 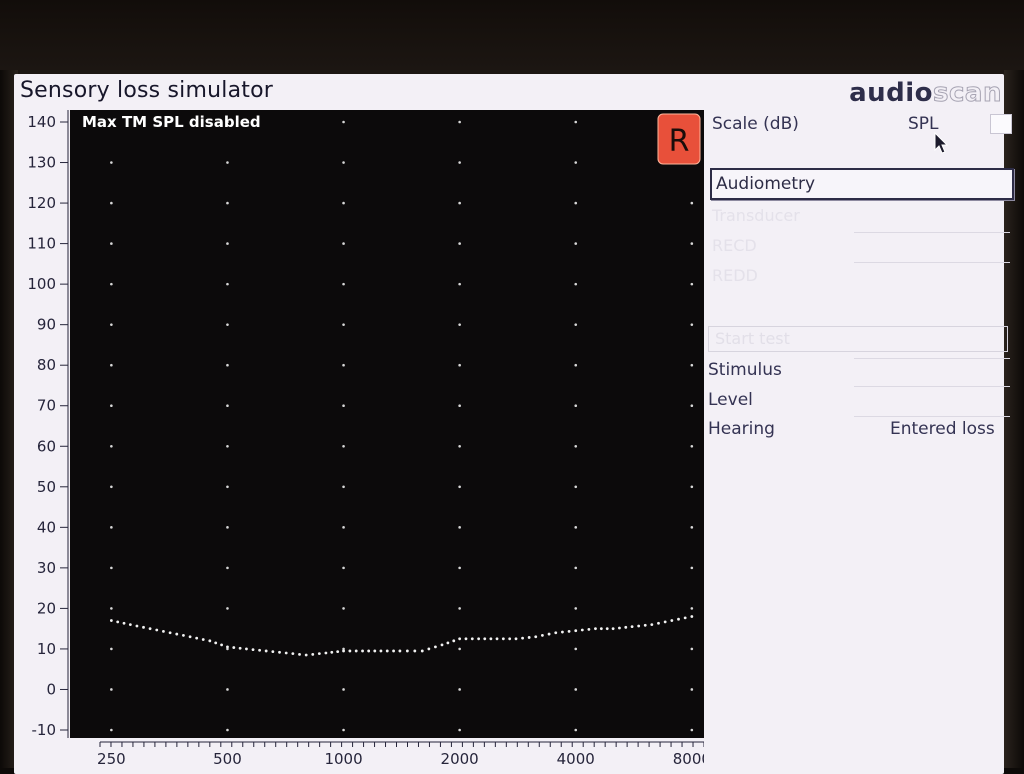 What do you see at coordinates (46, 365) in the screenshot?
I see `y-tick-label: 80` at bounding box center [46, 365].